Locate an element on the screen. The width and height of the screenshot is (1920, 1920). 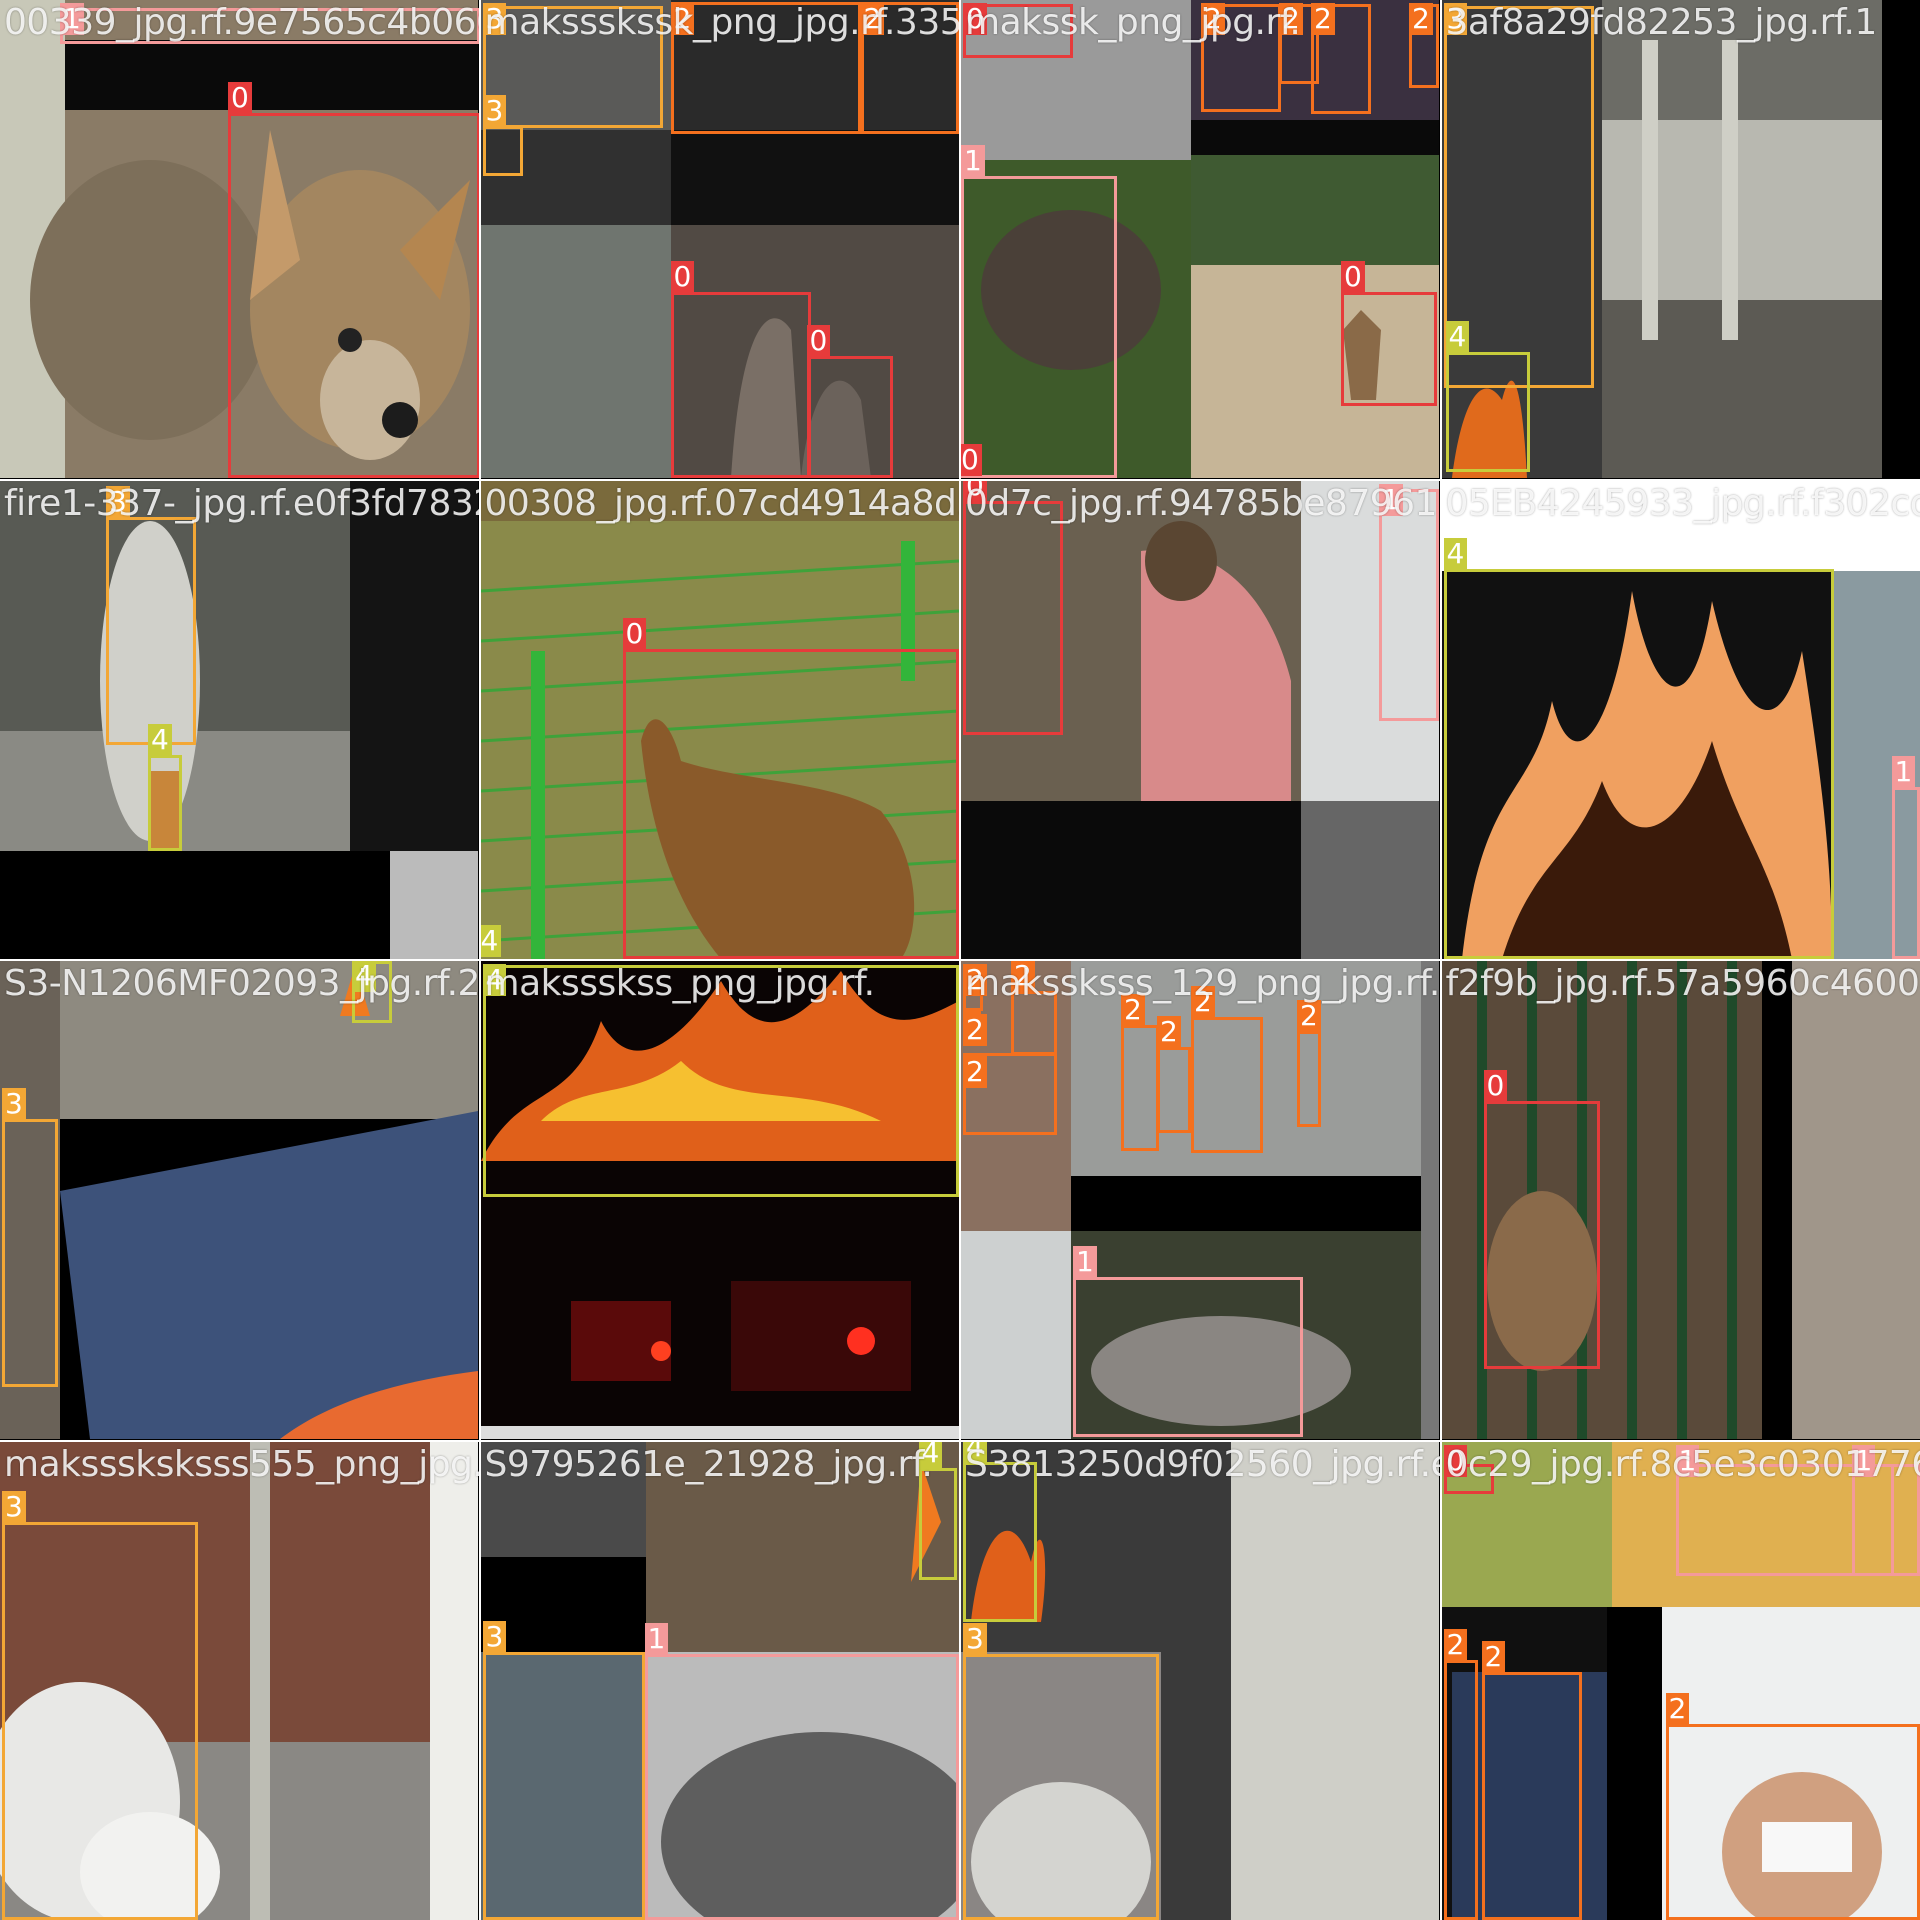
tile-smoke-column: fire1-337-_jpg.rf.e0f3fd7832 3 4 is located at coordinates (239, 719).